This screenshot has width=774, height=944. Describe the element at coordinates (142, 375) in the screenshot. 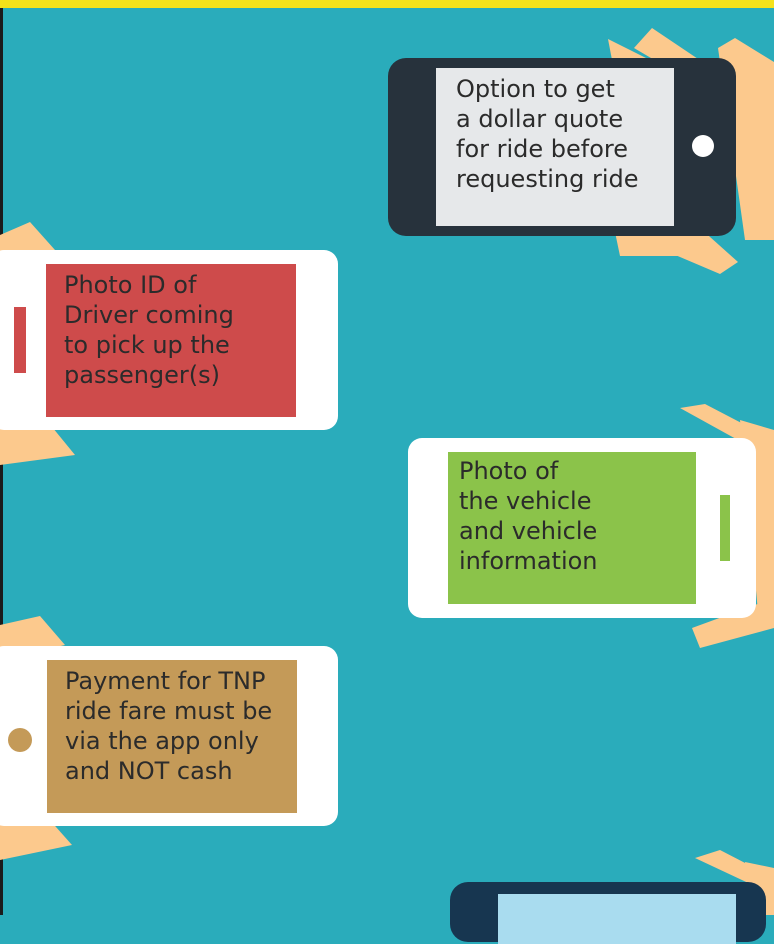

I see `card-text-line: passenger(s)` at that location.